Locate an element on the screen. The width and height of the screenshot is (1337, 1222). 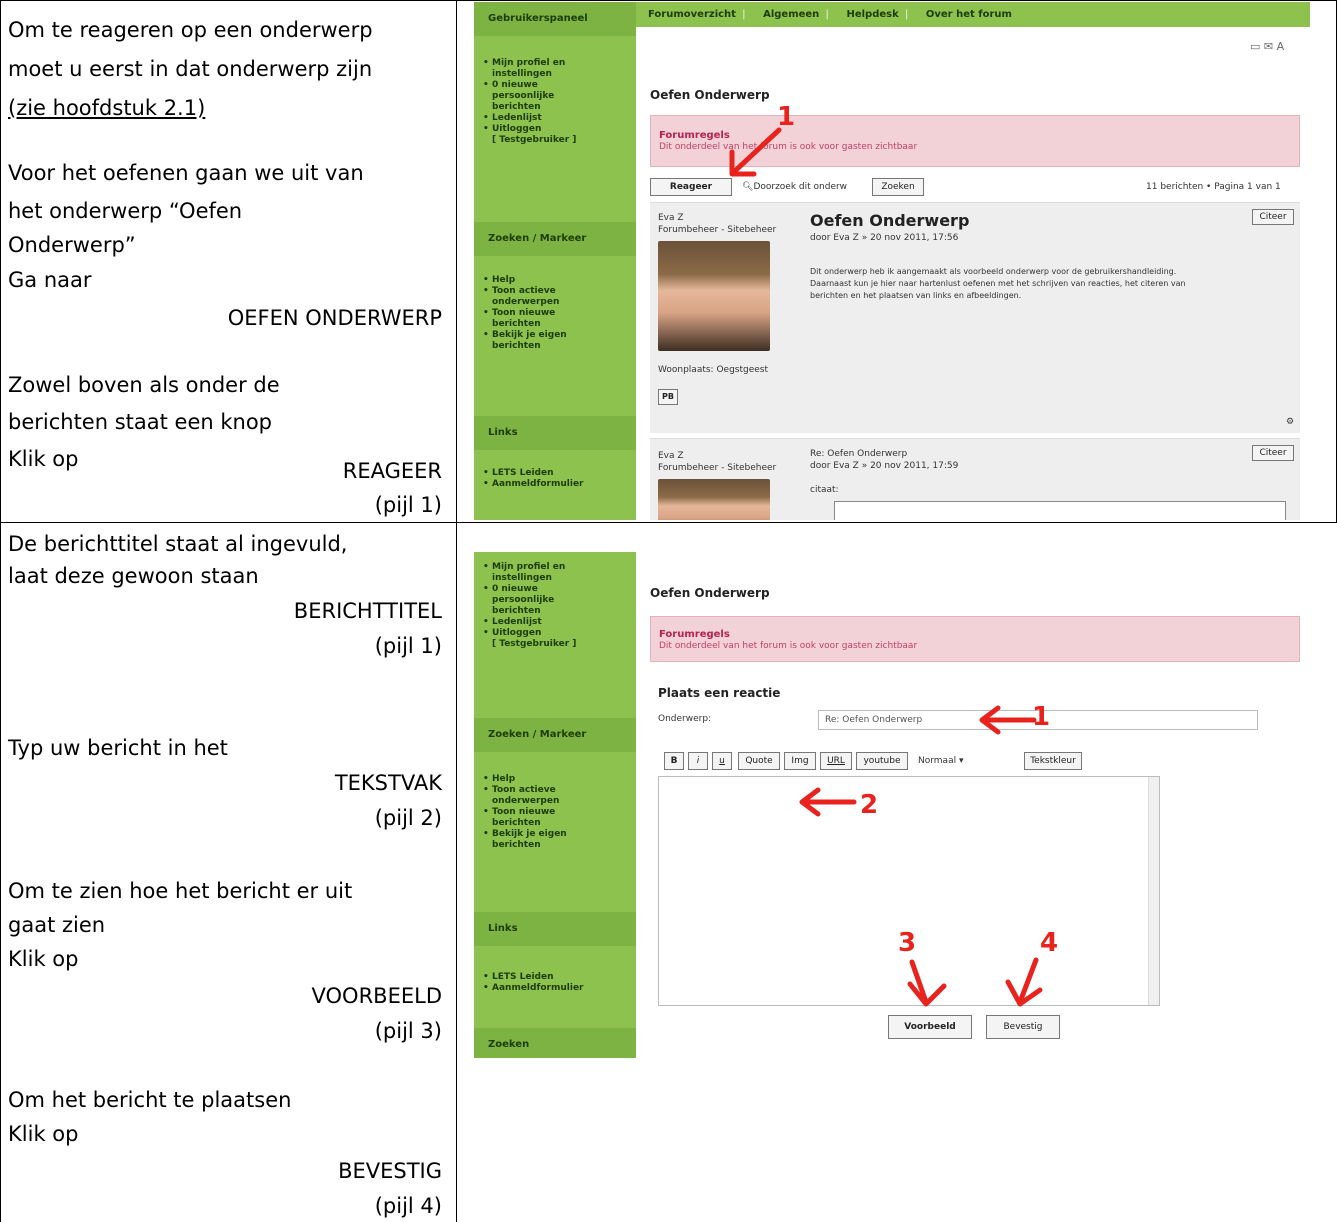
instruction-keyword: BEVESTIG is located at coordinates (390, 1171).